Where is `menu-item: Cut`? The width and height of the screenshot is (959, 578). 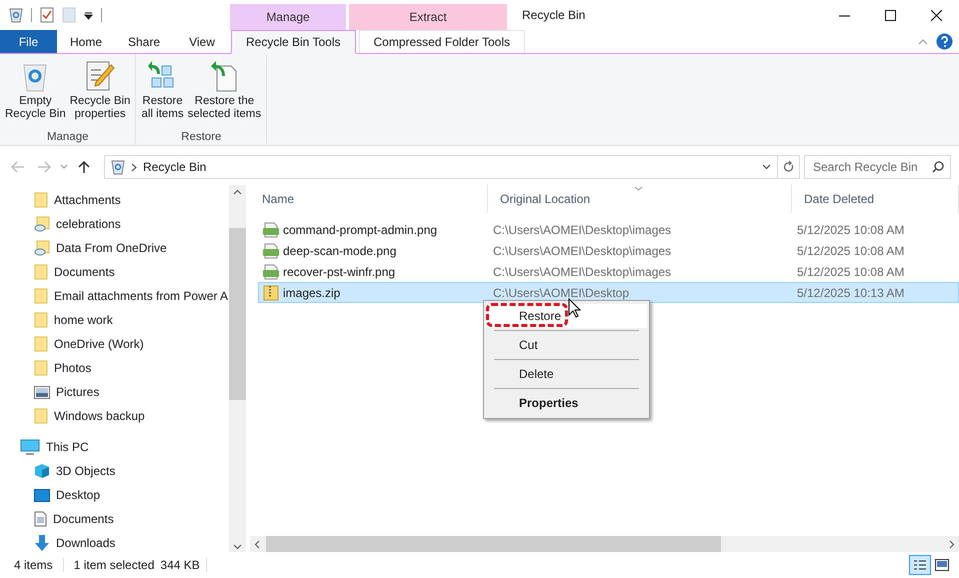 menu-item: Cut is located at coordinates (566, 345).